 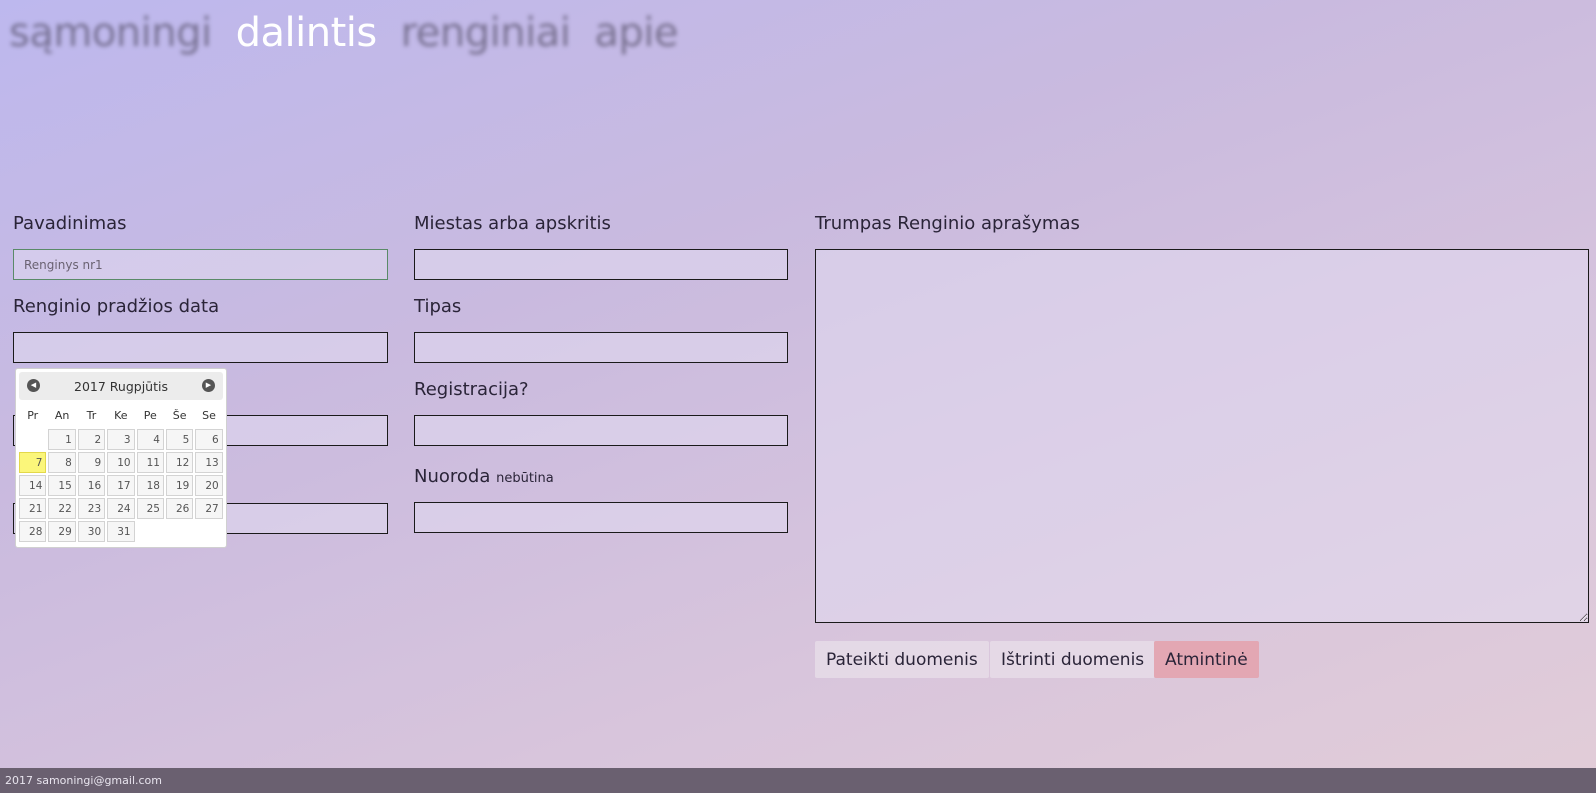 What do you see at coordinates (601, 264) in the screenshot?
I see `city-input` at bounding box center [601, 264].